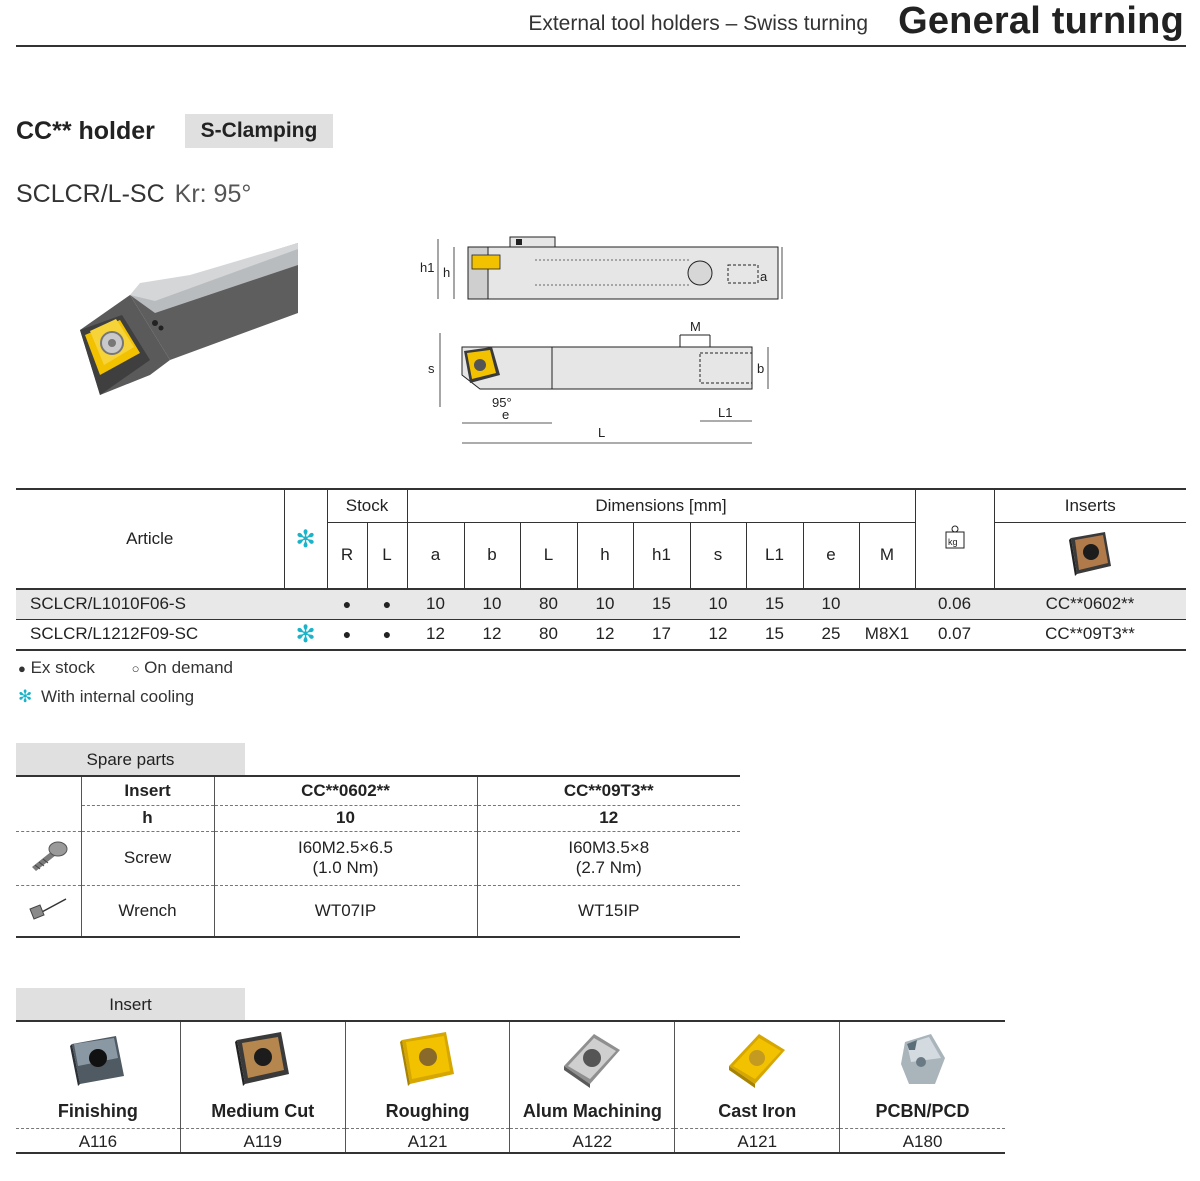 Image resolution: width=1200 pixels, height=1181 pixels. Describe the element at coordinates (1090, 635) in the screenshot. I see `insert-cell: CC**09T3**` at that location.